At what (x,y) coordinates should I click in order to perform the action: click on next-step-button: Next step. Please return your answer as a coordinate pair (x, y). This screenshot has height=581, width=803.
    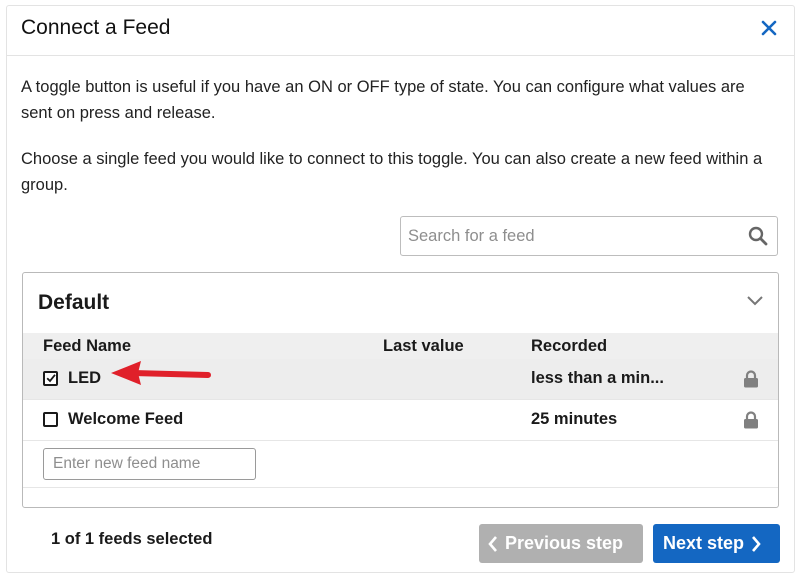
    Looking at the image, I should click on (716, 543).